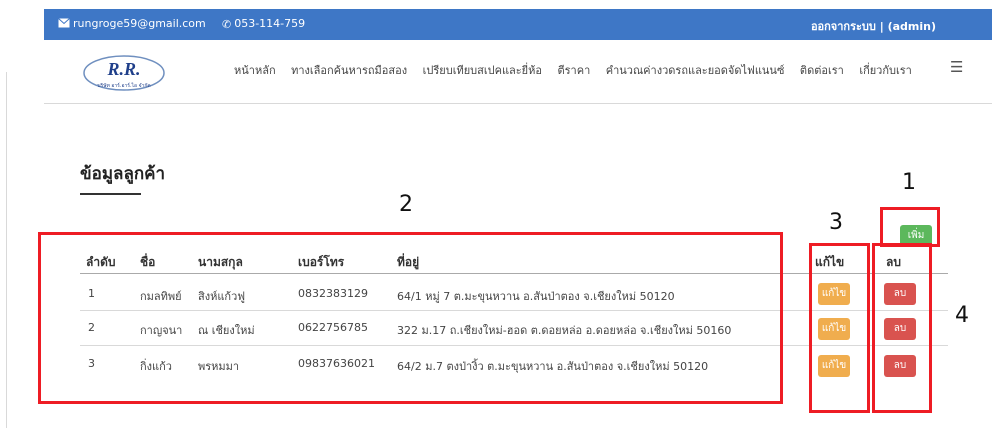 The width and height of the screenshot is (995, 428). I want to click on contact-email: rungroge59@gmail.com, so click(132, 24).